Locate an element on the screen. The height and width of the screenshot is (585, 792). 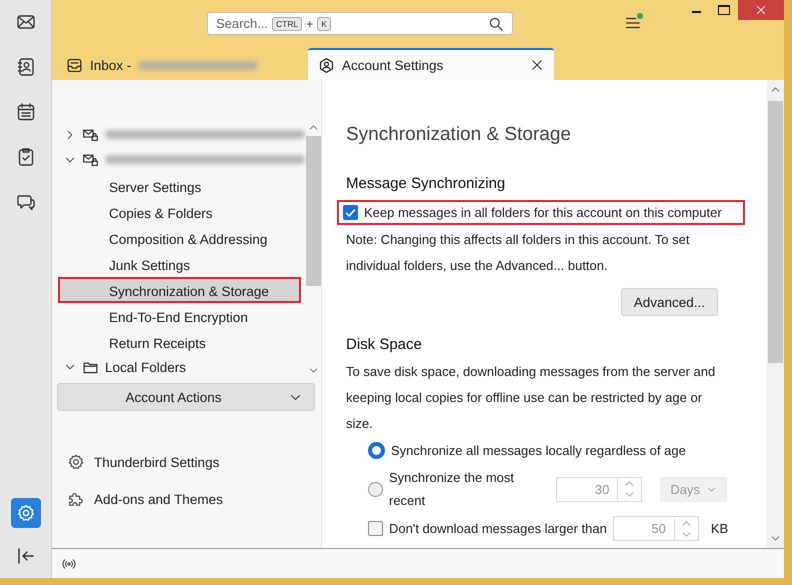
nav-item: Junk Settings is located at coordinates (179, 263).